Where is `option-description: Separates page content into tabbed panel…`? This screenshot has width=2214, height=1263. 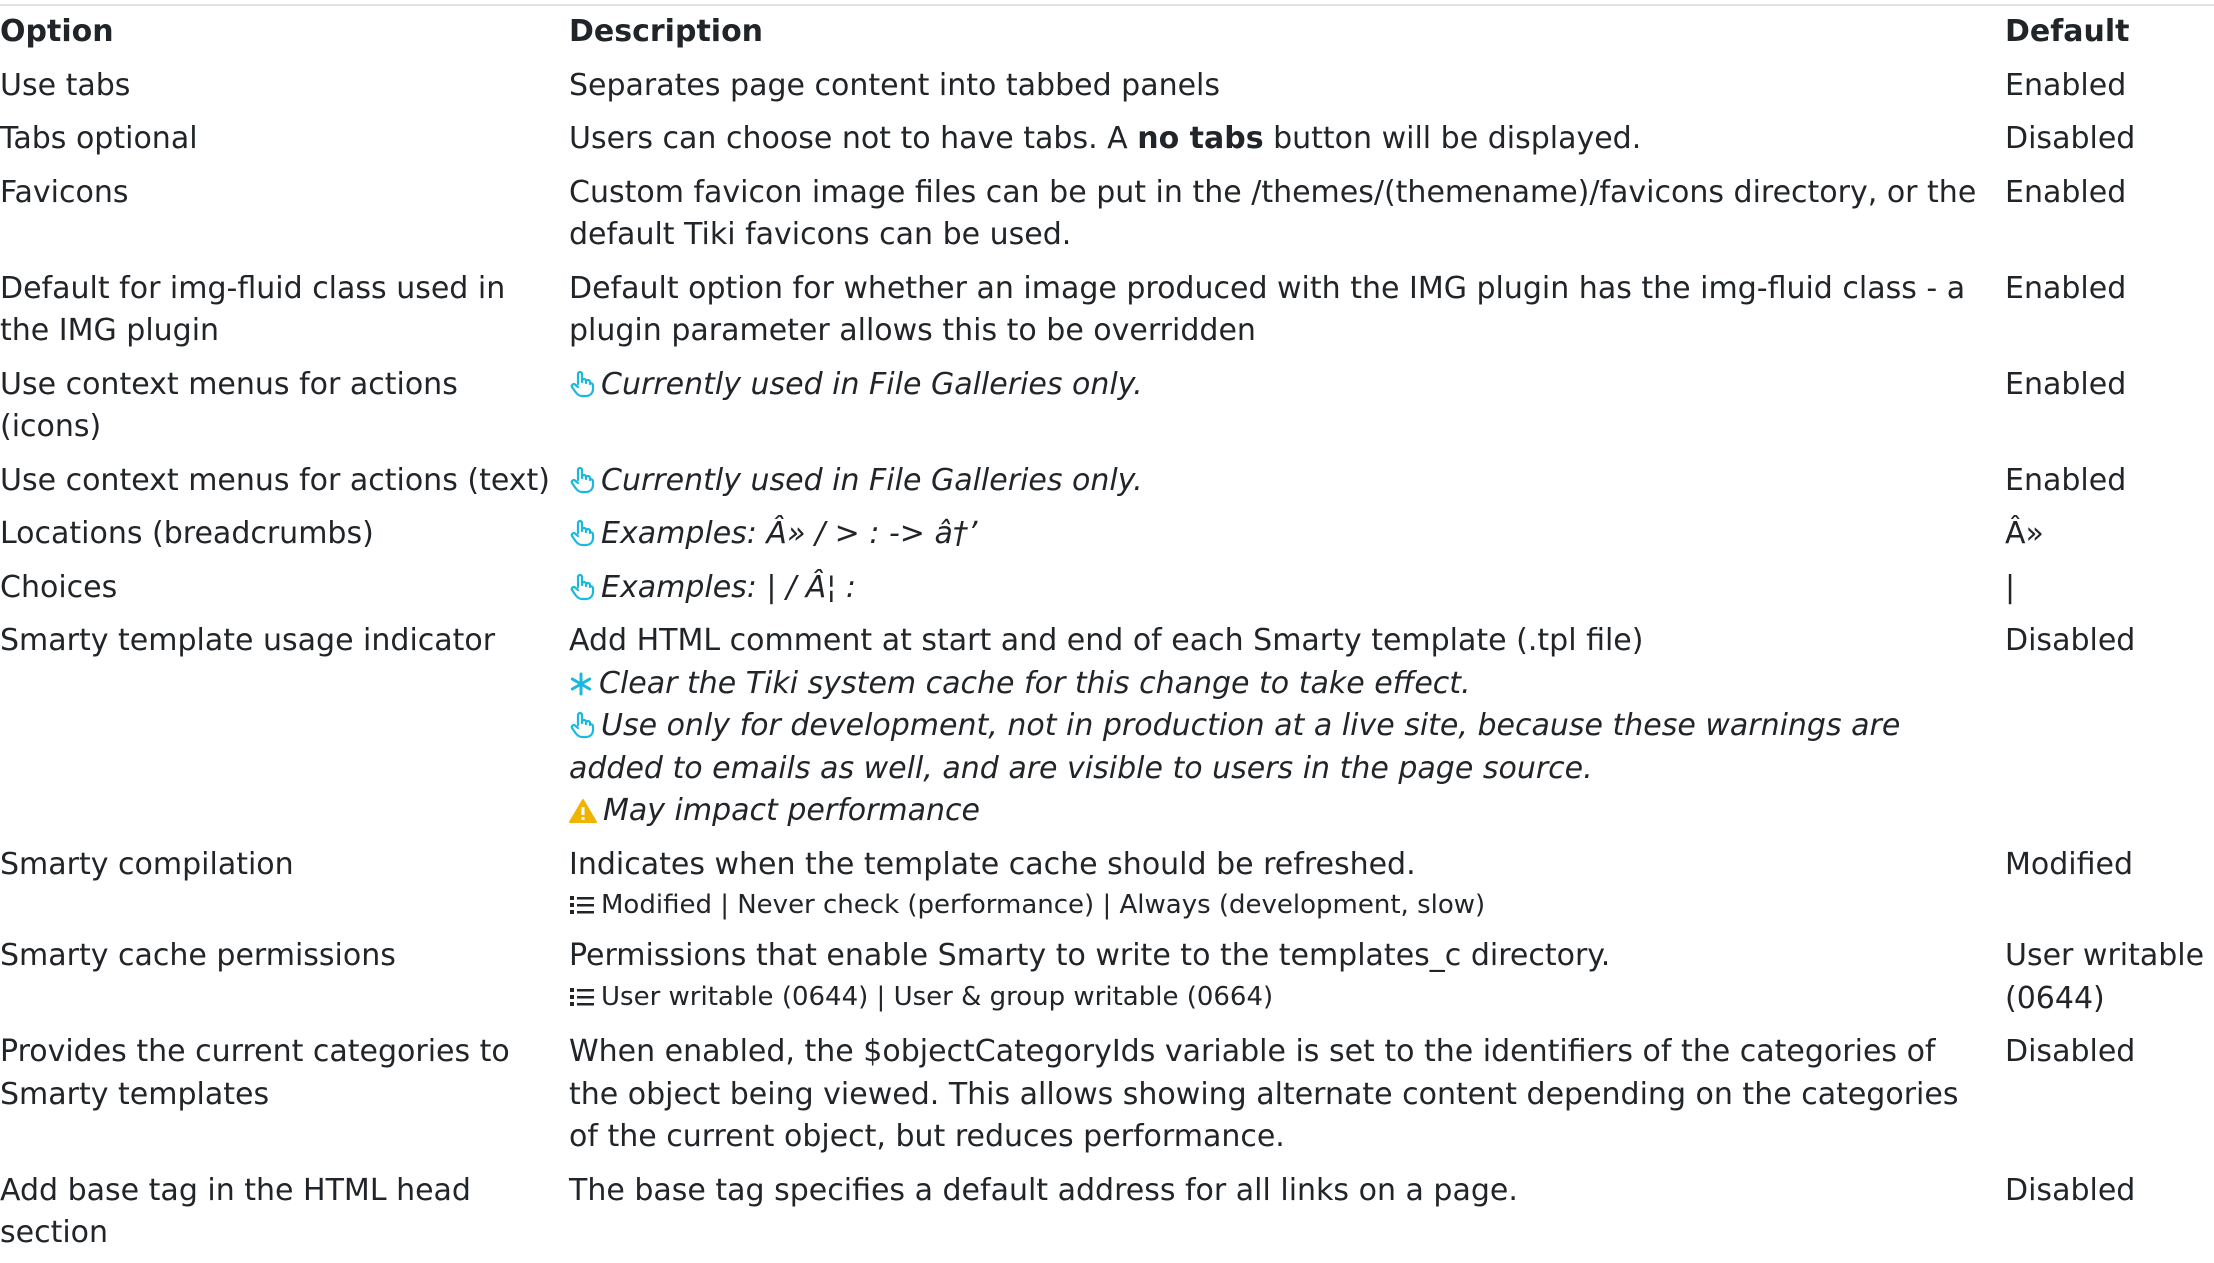 option-description: Separates page content into tabbed panel… is located at coordinates (895, 85).